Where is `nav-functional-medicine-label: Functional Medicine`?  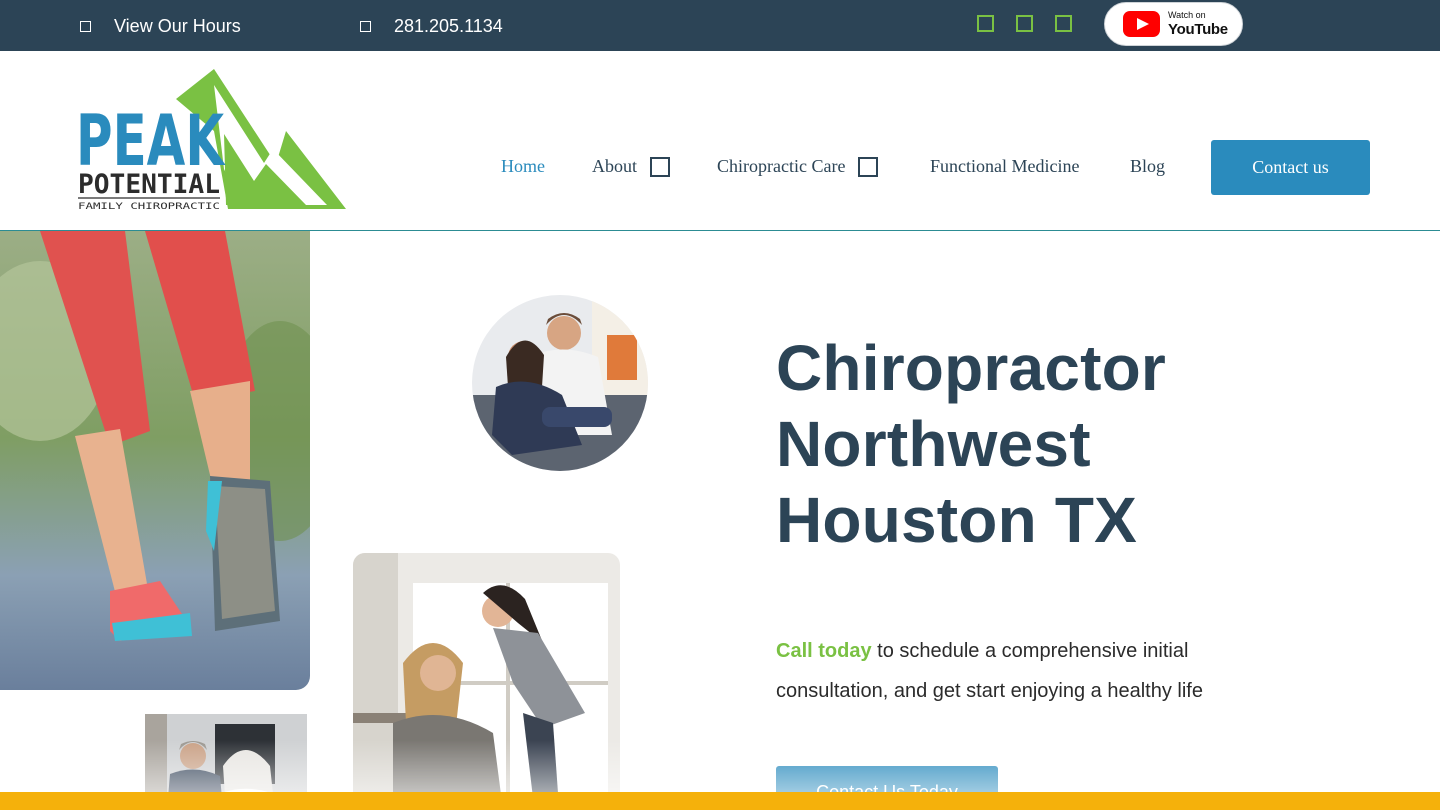
nav-functional-medicine-label: Functional Medicine is located at coordinates (1005, 166).